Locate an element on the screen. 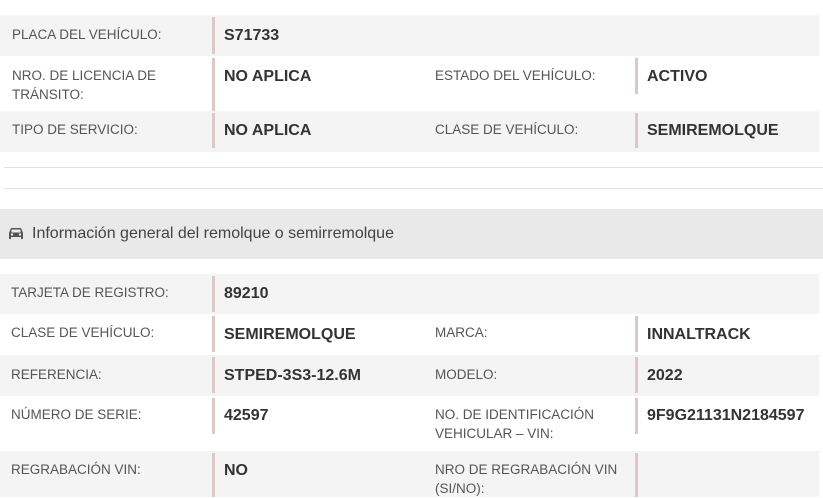  estado-value: ACTIVO is located at coordinates (677, 76).